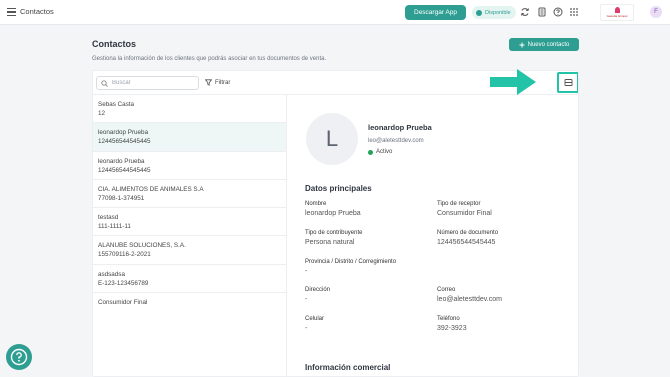  I want to click on contact-id: 111-1111-11, so click(114, 227).